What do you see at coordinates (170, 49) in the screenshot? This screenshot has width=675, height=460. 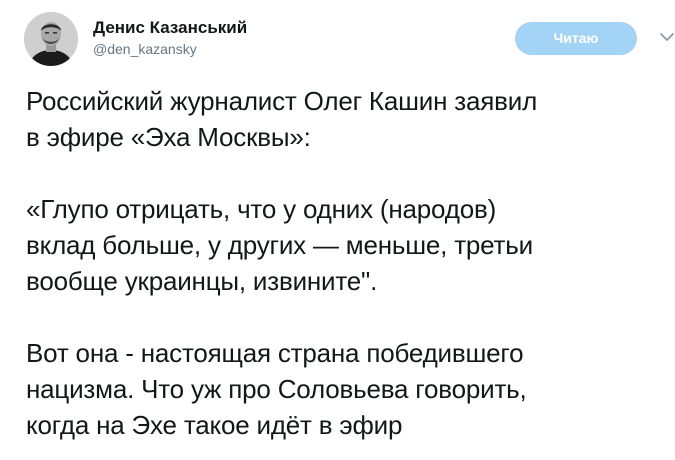 I see `author-screen-name: @den_kazansky` at bounding box center [170, 49].